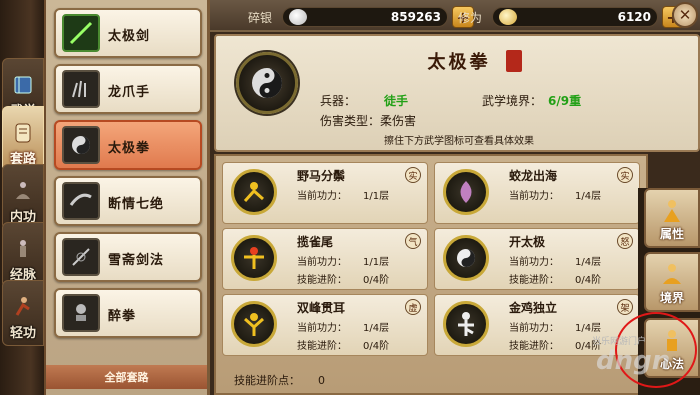 The height and width of the screenshot is (395, 700). What do you see at coordinates (685, 15) in the screenshot?
I see `close-button: ✕` at bounding box center [685, 15].